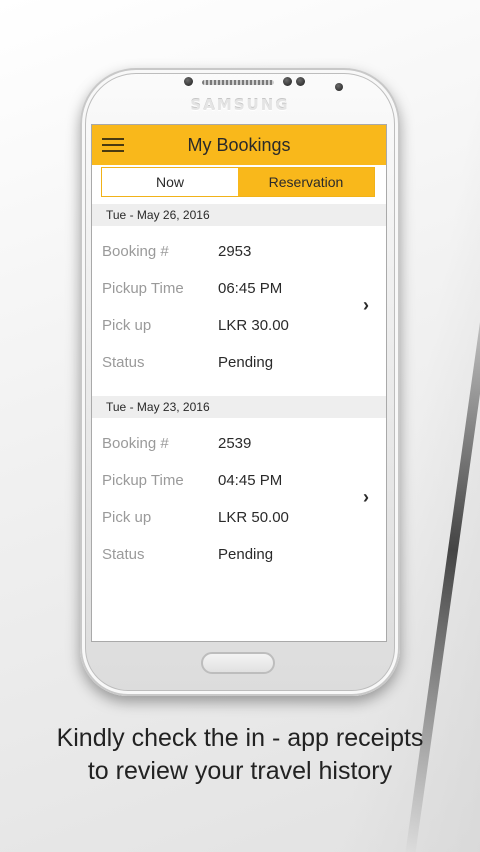 This screenshot has height=852, width=480. I want to click on booking-number-value: 2539, so click(235, 443).